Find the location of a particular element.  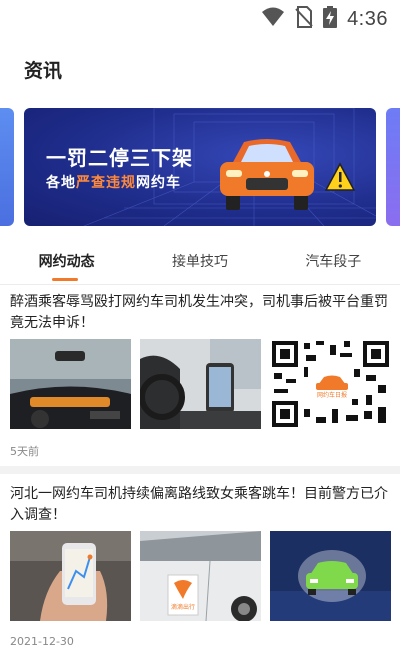

tab-label: 接单技巧 is located at coordinates (199, 262).